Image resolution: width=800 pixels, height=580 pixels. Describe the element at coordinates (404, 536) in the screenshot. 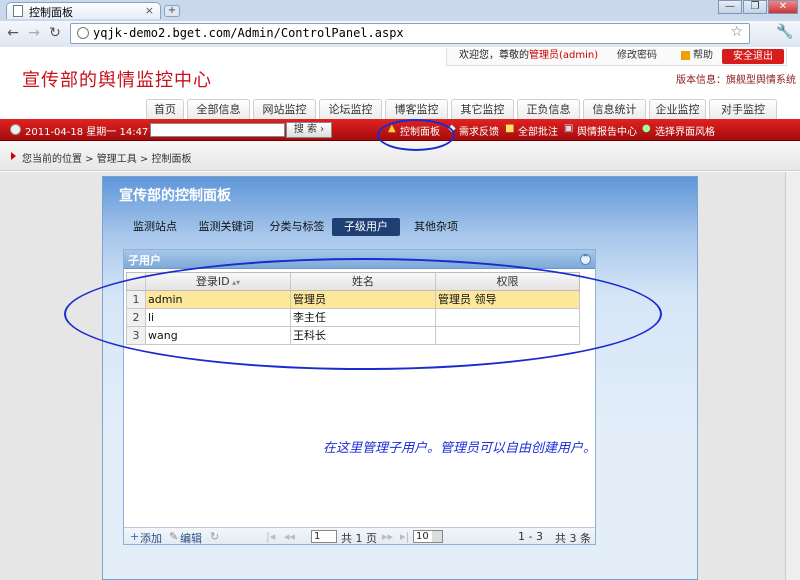

I see `last-page-icon: ▸|` at that location.